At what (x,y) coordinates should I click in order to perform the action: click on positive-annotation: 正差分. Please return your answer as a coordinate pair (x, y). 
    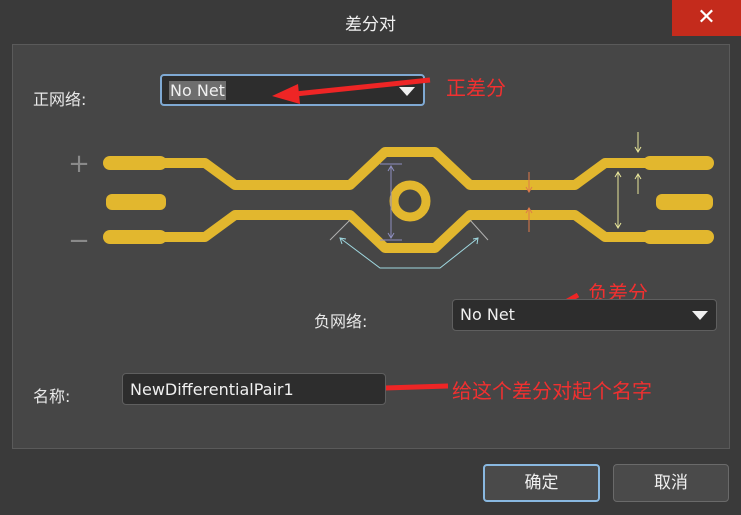
    Looking at the image, I should click on (476, 88).